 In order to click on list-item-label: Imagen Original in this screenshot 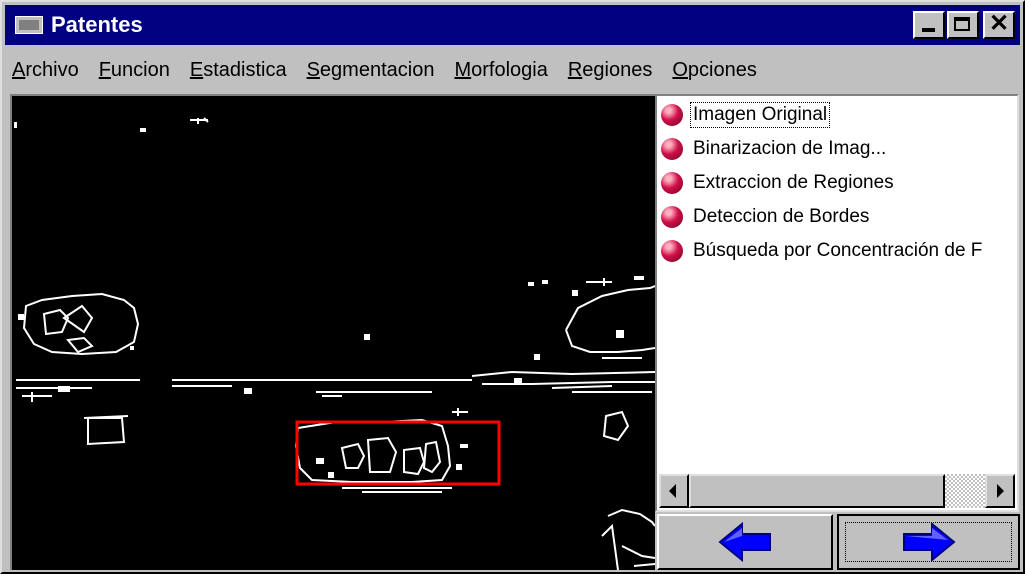, I will do `click(760, 115)`.